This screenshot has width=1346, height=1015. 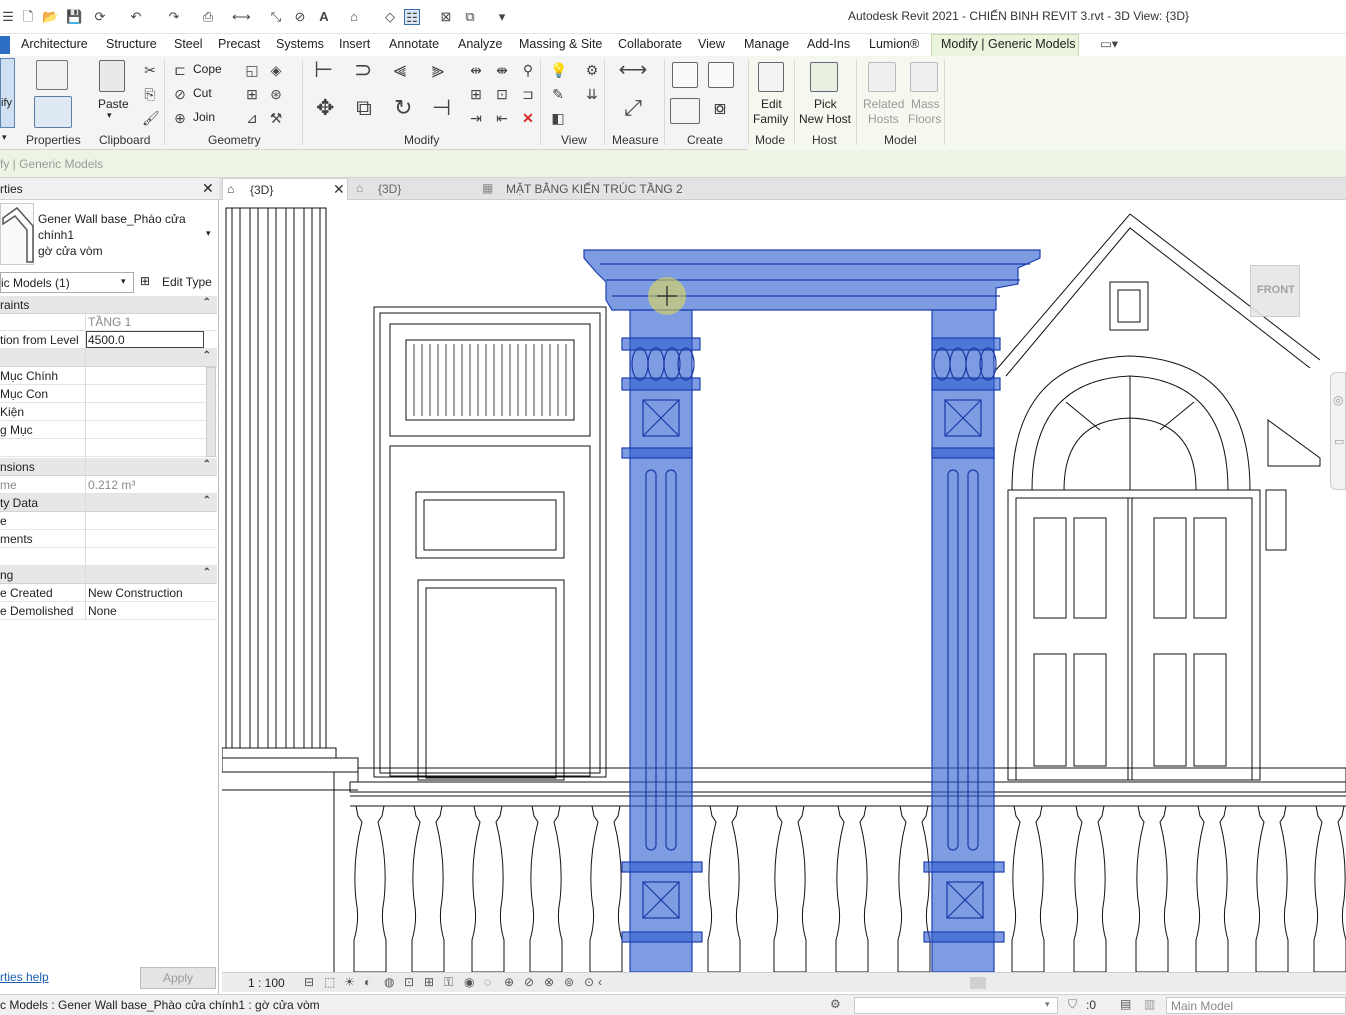 What do you see at coordinates (349, 982) in the screenshot?
I see `sun-path-icon: ☀` at bounding box center [349, 982].